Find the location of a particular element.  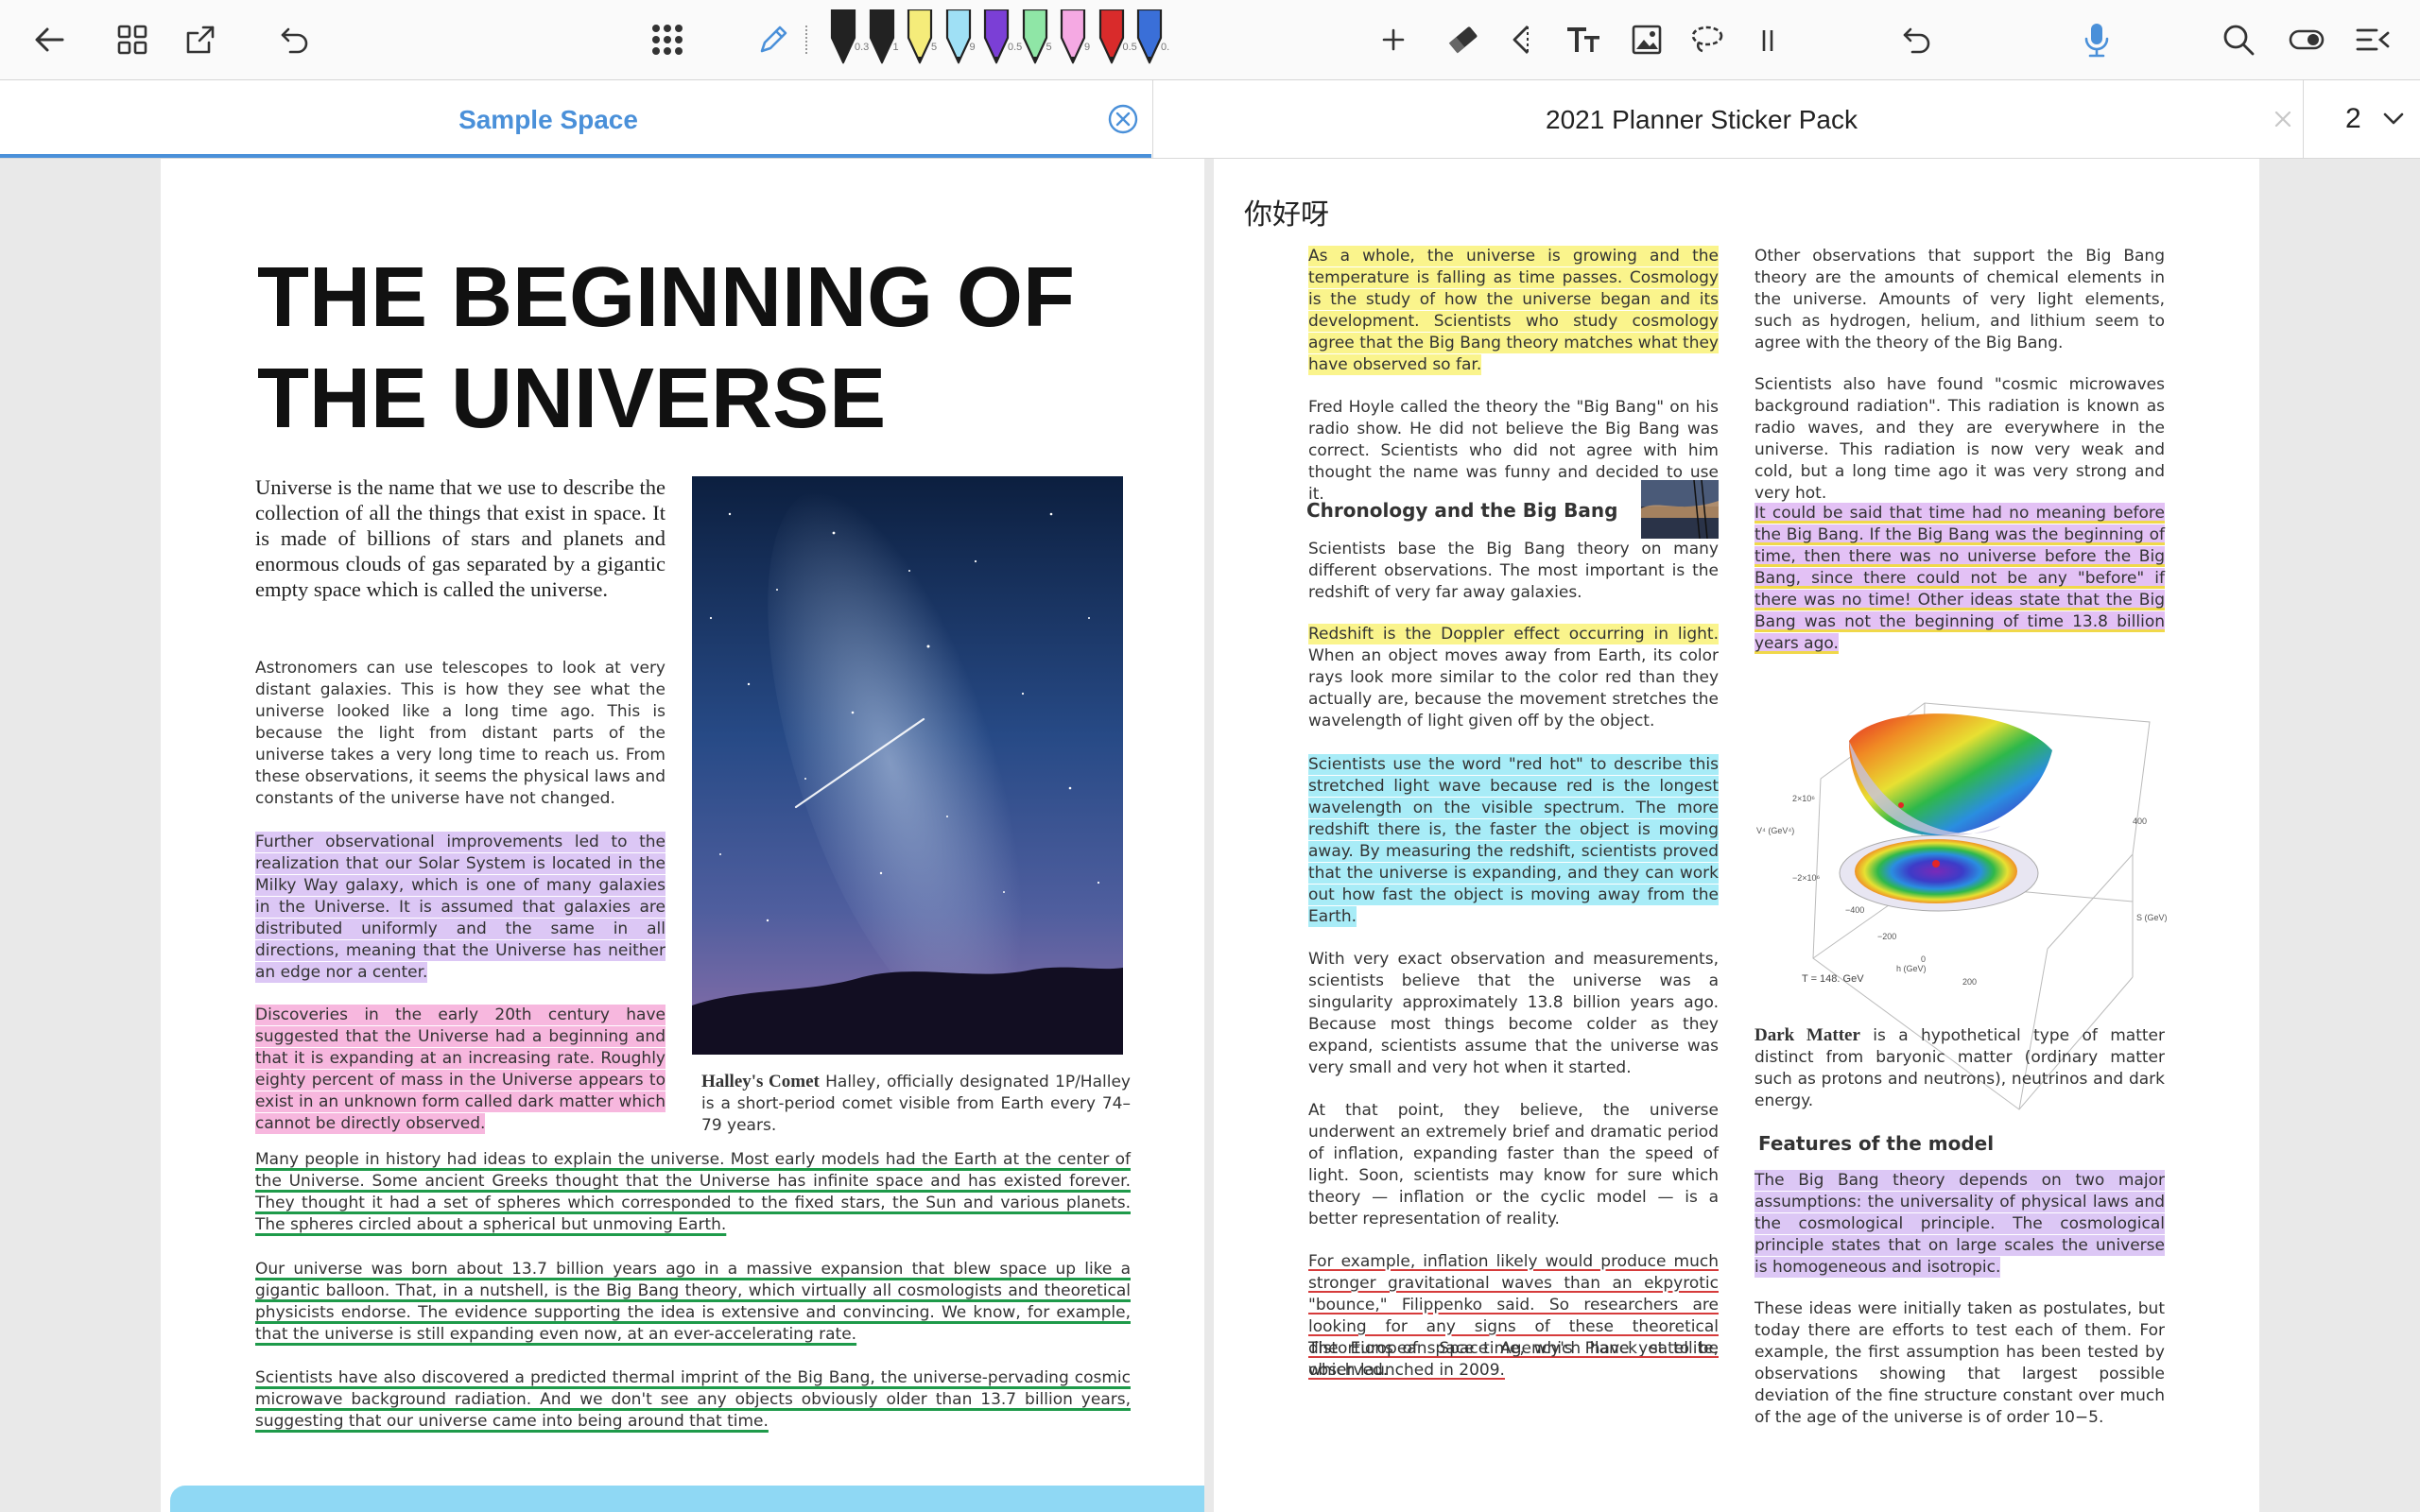

close-icon is located at coordinates (2283, 119).